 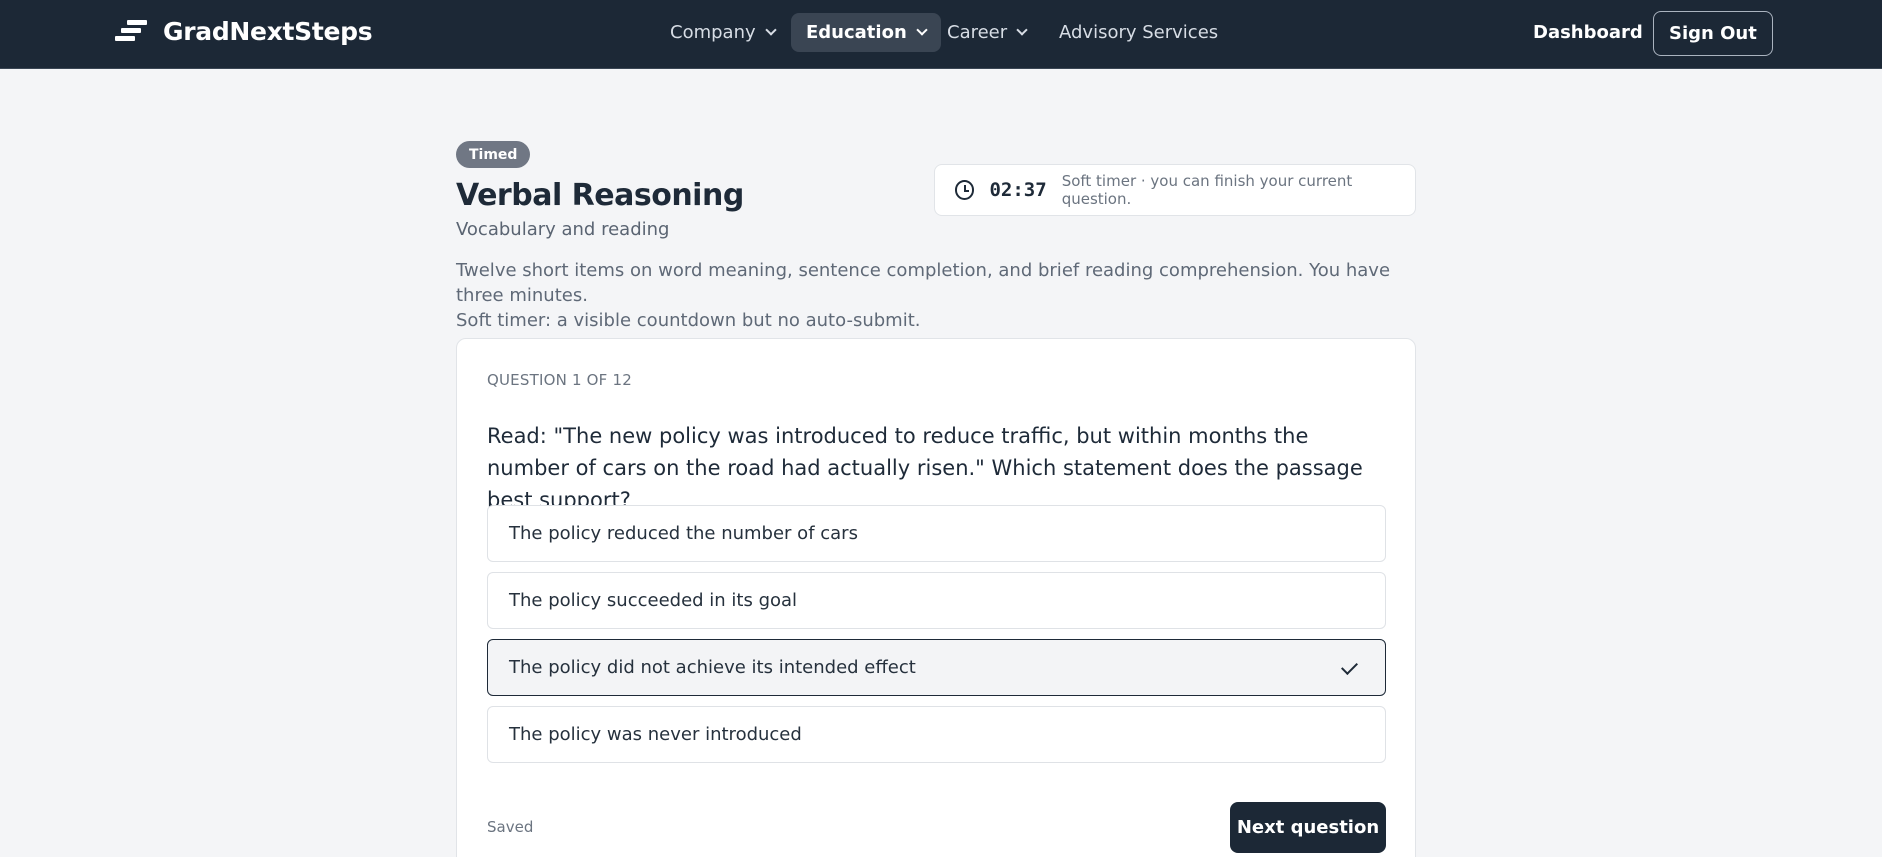 I want to click on check-icon, so click(x=1349, y=666).